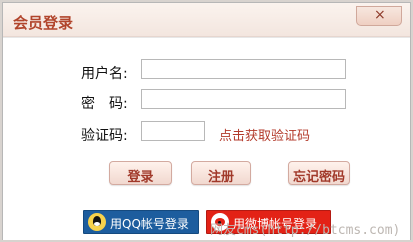  What do you see at coordinates (104, 104) in the screenshot?
I see `password-label: 密 码:` at bounding box center [104, 104].